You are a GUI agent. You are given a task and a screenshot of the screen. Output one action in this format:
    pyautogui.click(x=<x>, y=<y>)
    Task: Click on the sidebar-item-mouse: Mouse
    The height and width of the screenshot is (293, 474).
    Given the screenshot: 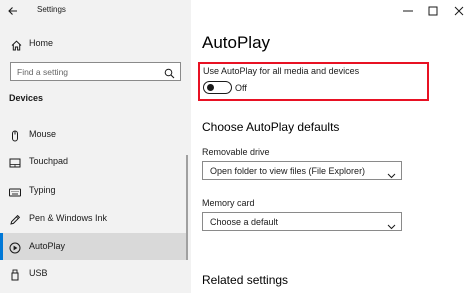 What is the action you would take?
    pyautogui.click(x=93, y=134)
    